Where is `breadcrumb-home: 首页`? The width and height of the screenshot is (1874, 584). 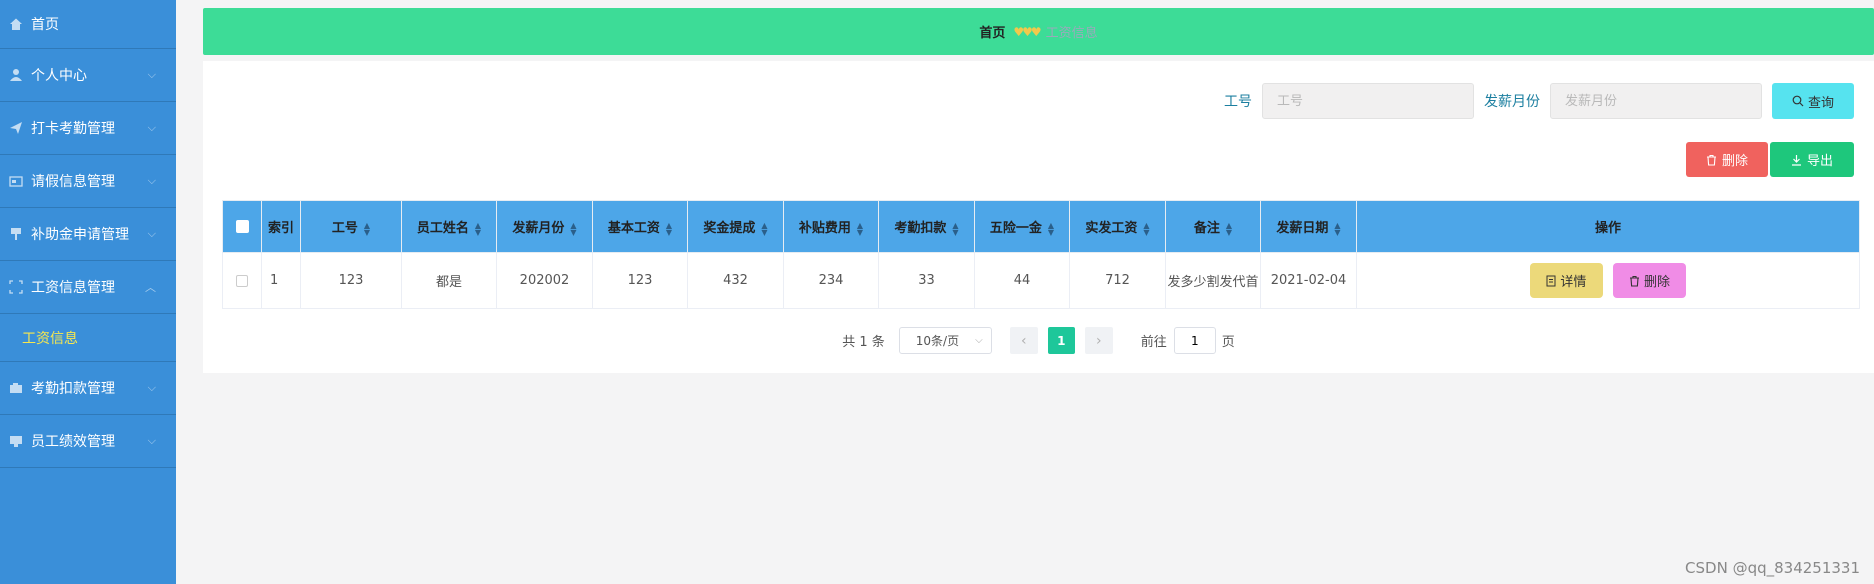
breadcrumb-home: 首页 is located at coordinates (992, 31).